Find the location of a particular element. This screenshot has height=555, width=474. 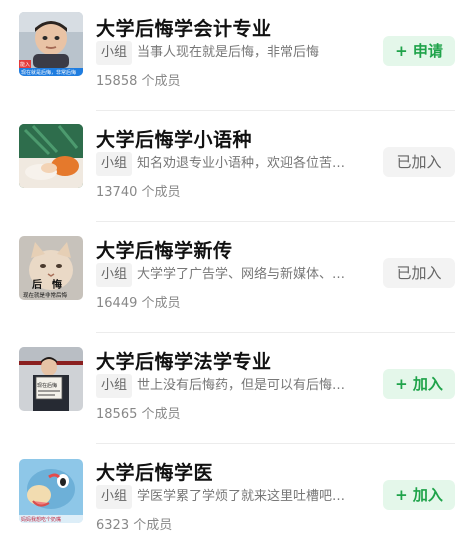

baby-photo-icon: 能入 现在就是后悔，非常后悔 is located at coordinates (51, 44).